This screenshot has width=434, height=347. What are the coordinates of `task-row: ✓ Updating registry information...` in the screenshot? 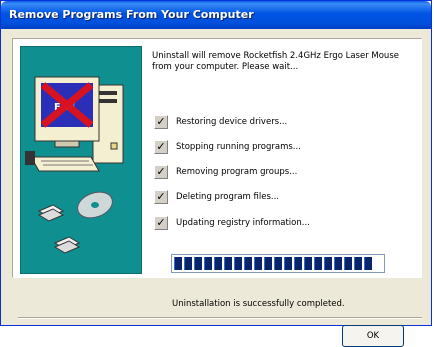 It's located at (284, 224).